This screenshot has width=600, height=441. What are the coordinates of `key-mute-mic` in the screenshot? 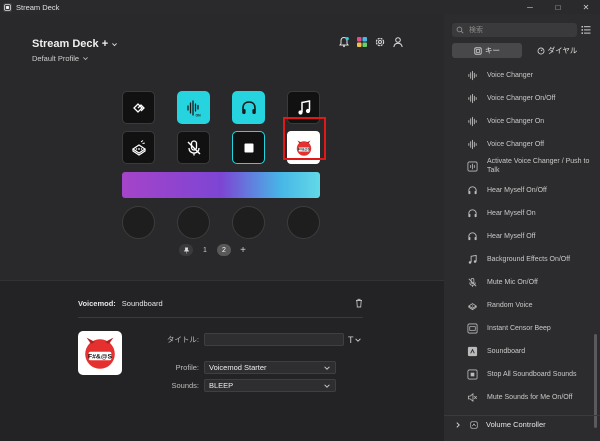 It's located at (193, 147).